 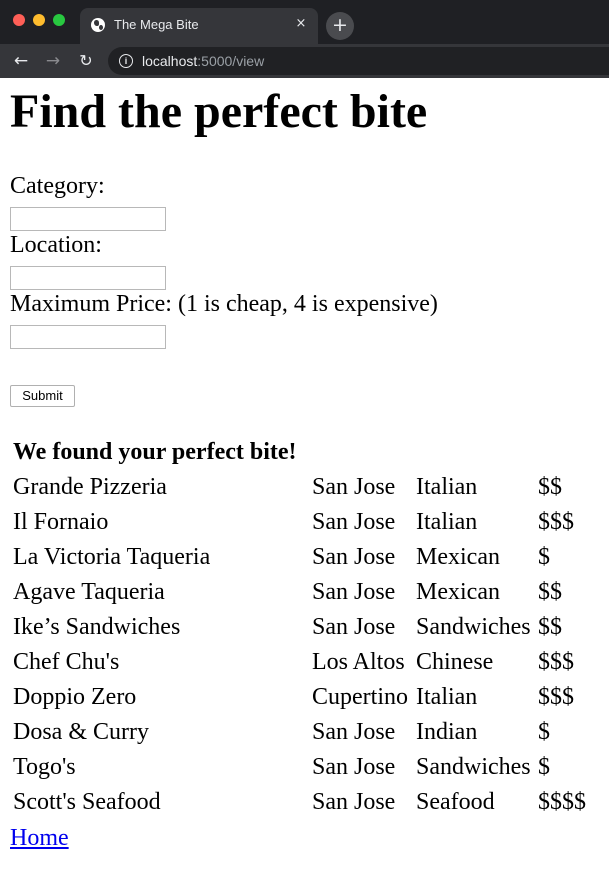 What do you see at coordinates (299, 522) in the screenshot?
I see `table-row: Il Fornaio San Jose Italian $$$` at bounding box center [299, 522].